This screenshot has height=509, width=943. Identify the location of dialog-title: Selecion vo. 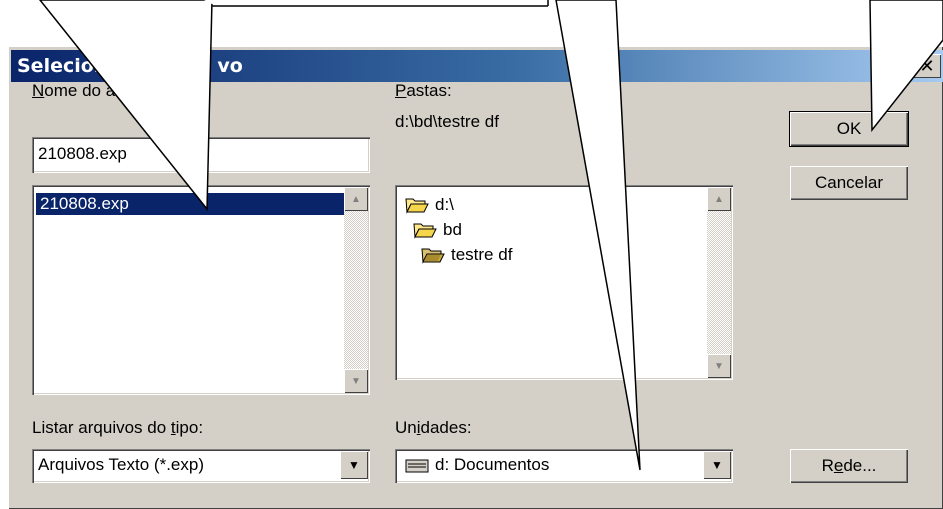
(130, 66).